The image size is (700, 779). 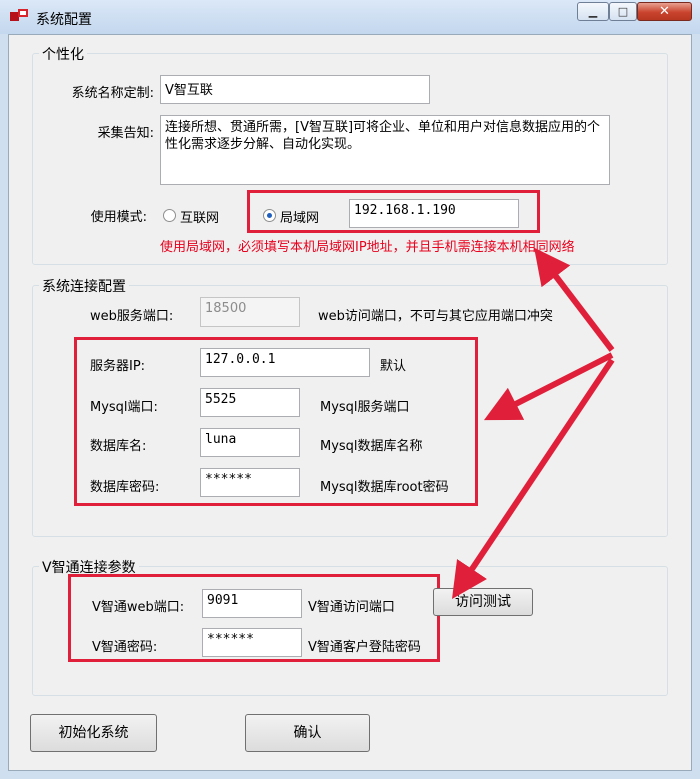 What do you see at coordinates (299, 216) in the screenshot?
I see `mode-lan-label: 局域网` at bounding box center [299, 216].